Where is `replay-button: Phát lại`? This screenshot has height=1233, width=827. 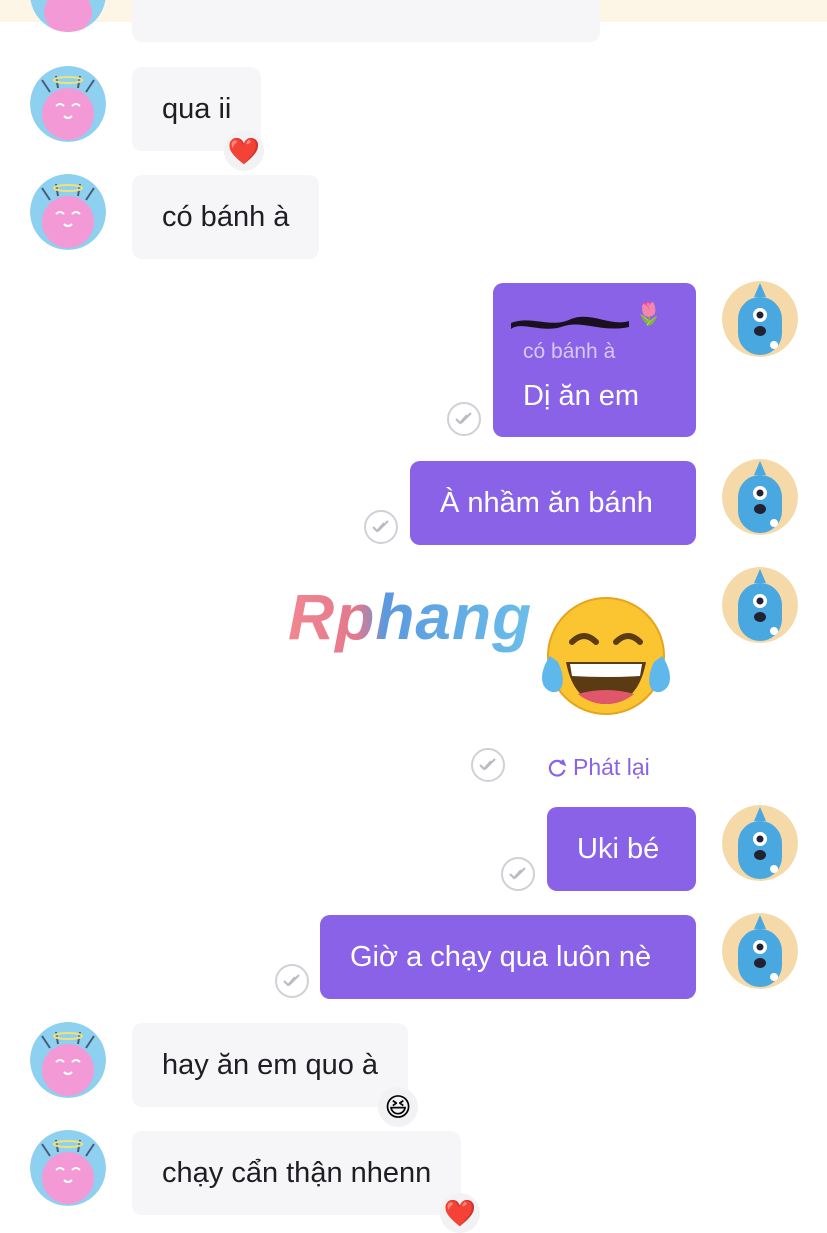 replay-button: Phát lại is located at coordinates (598, 767).